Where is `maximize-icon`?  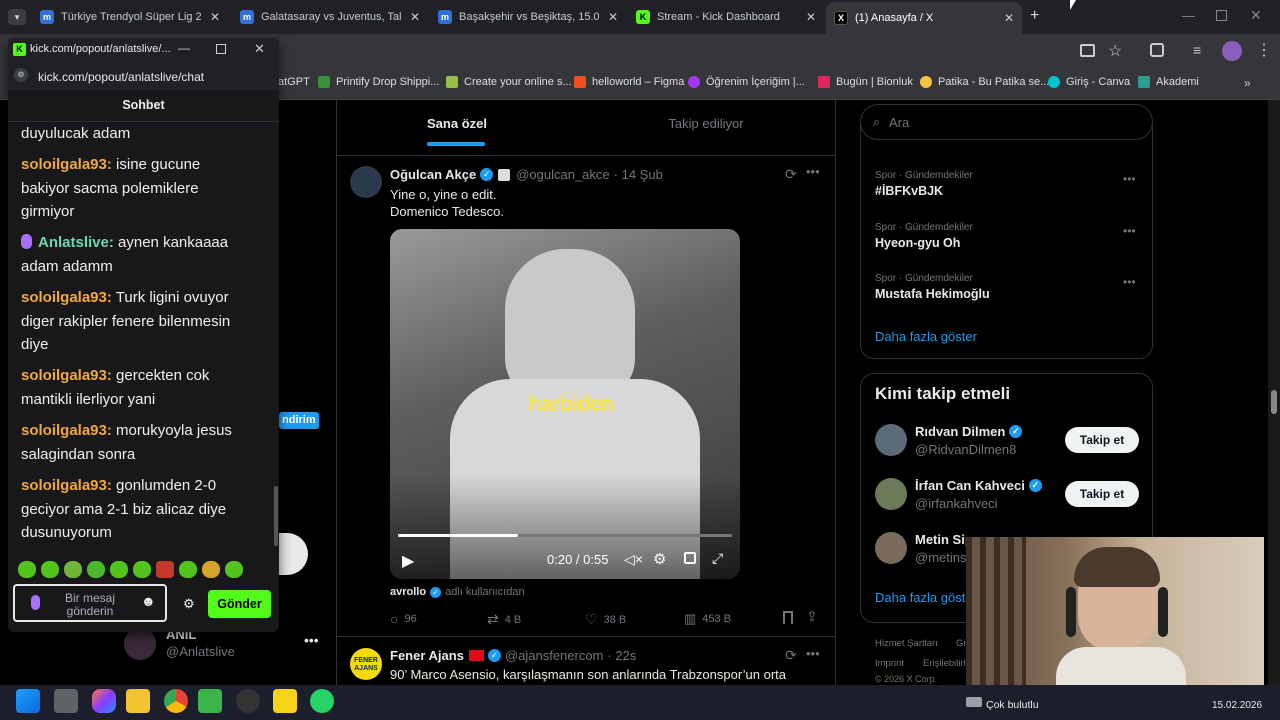 maximize-icon is located at coordinates (1221, 15).